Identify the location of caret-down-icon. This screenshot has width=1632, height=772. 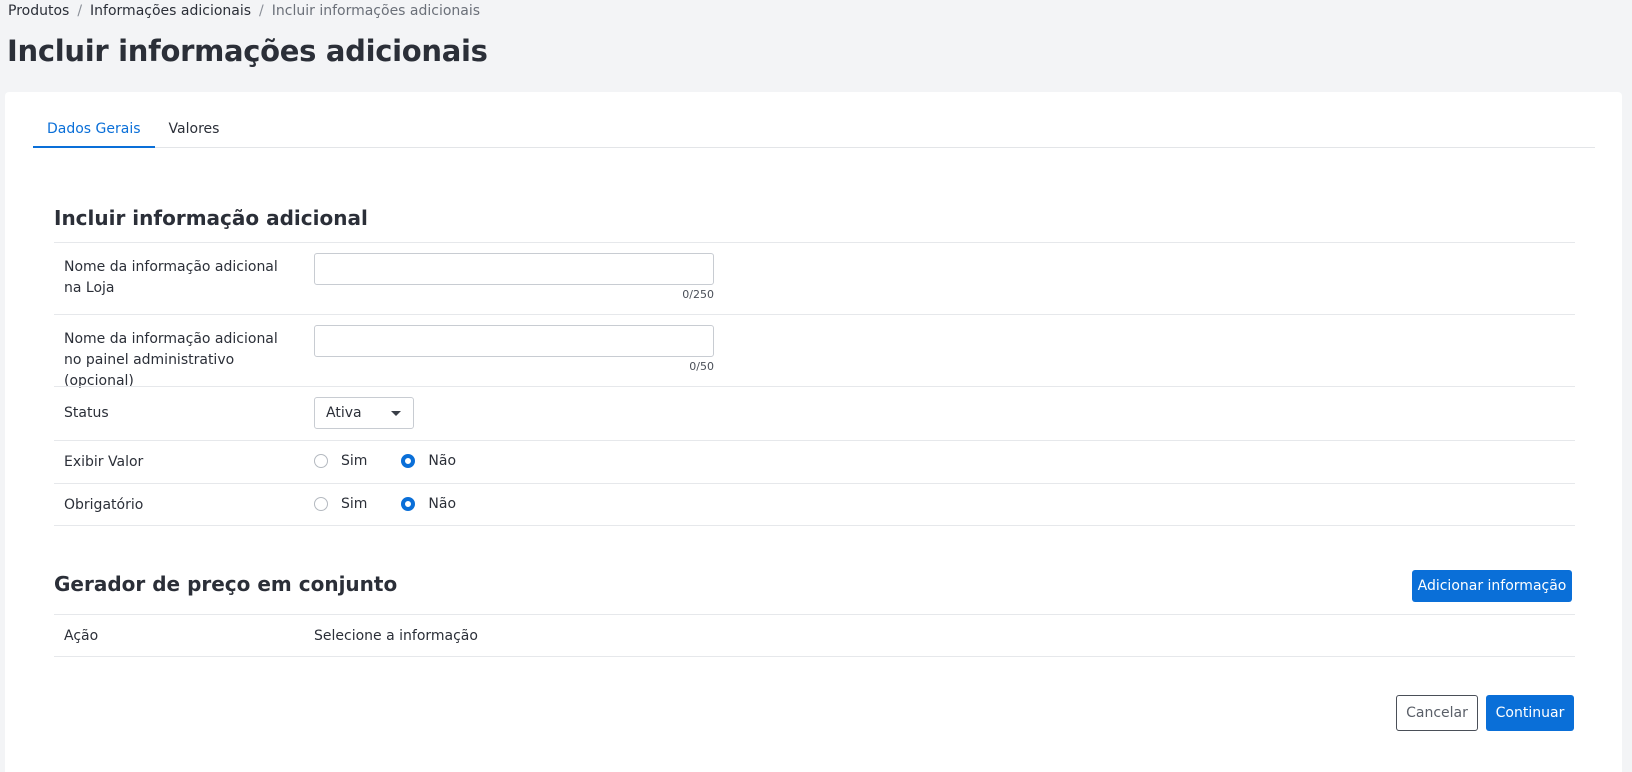
(396, 413).